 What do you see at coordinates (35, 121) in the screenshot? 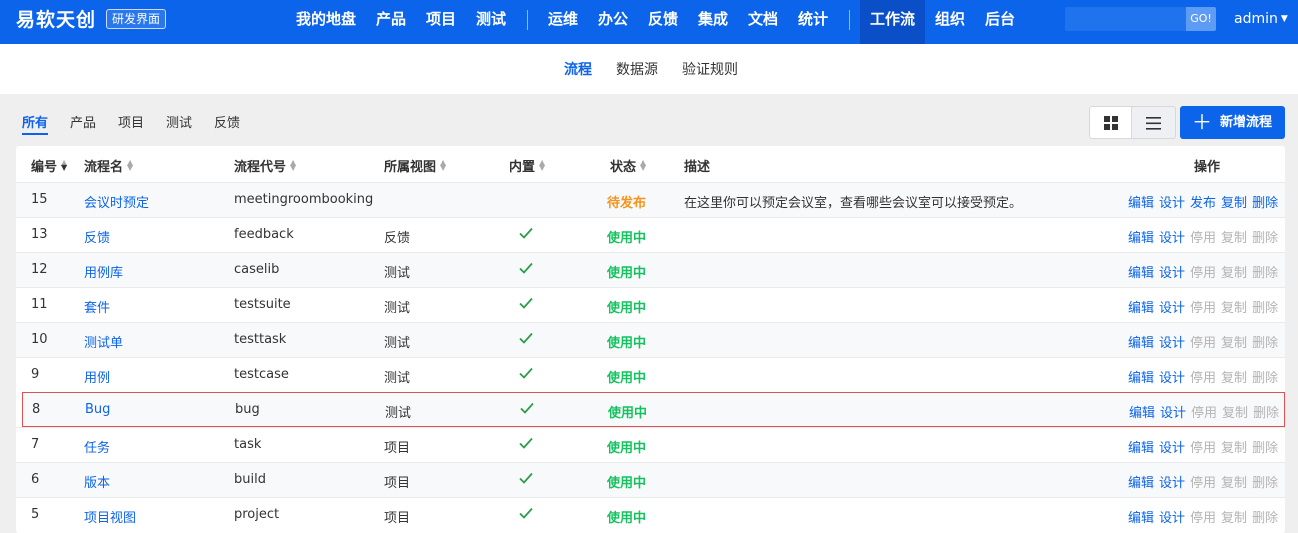
I see `filter-all: 所有` at bounding box center [35, 121].